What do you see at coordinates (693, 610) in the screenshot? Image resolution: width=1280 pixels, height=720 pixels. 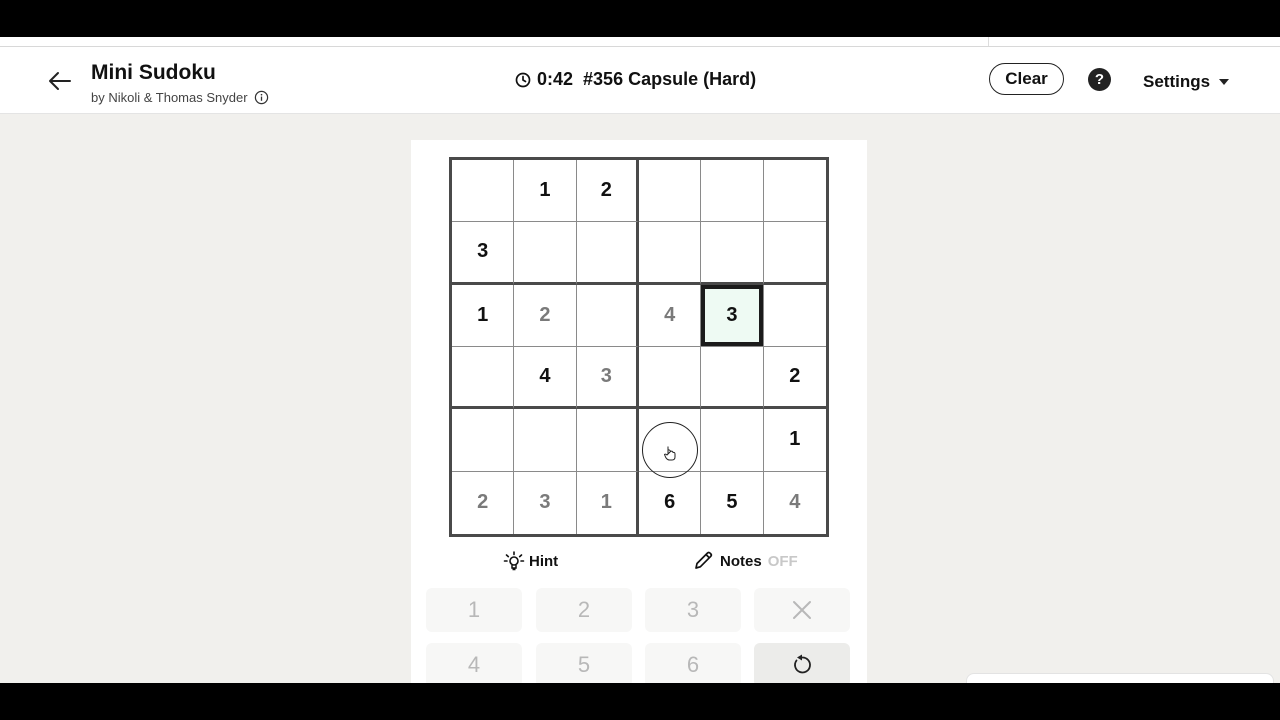 I see `key-3: 3` at bounding box center [693, 610].